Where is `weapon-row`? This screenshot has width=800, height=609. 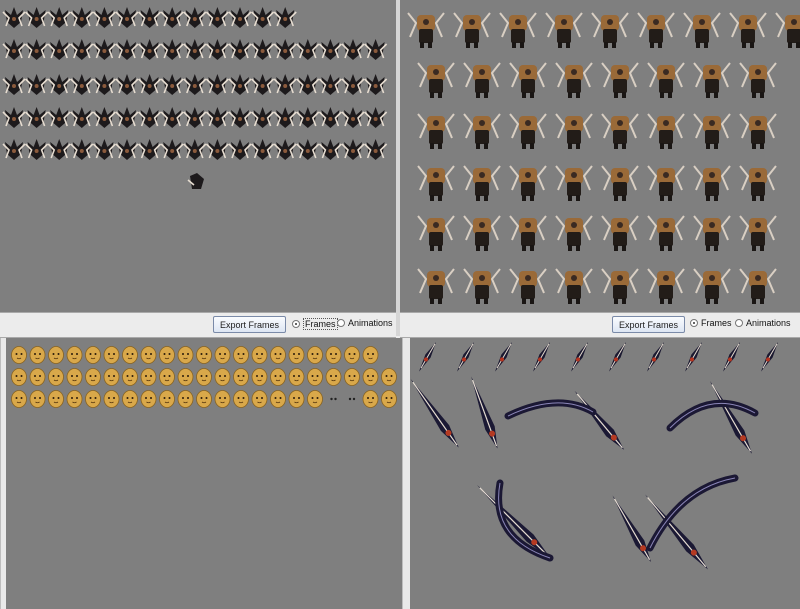 weapon-row is located at coordinates (598, 357).